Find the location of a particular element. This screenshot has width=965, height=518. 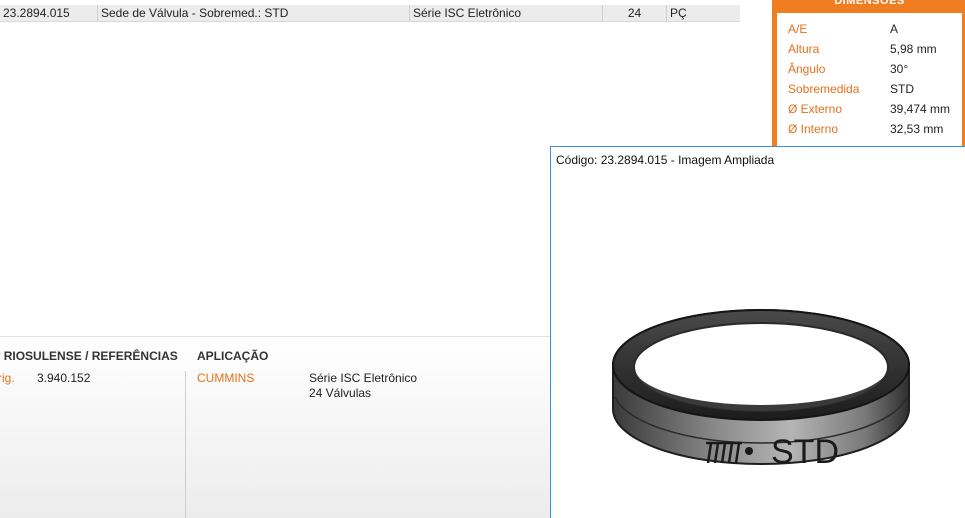

dimension-label: Ø Interno is located at coordinates (813, 129).